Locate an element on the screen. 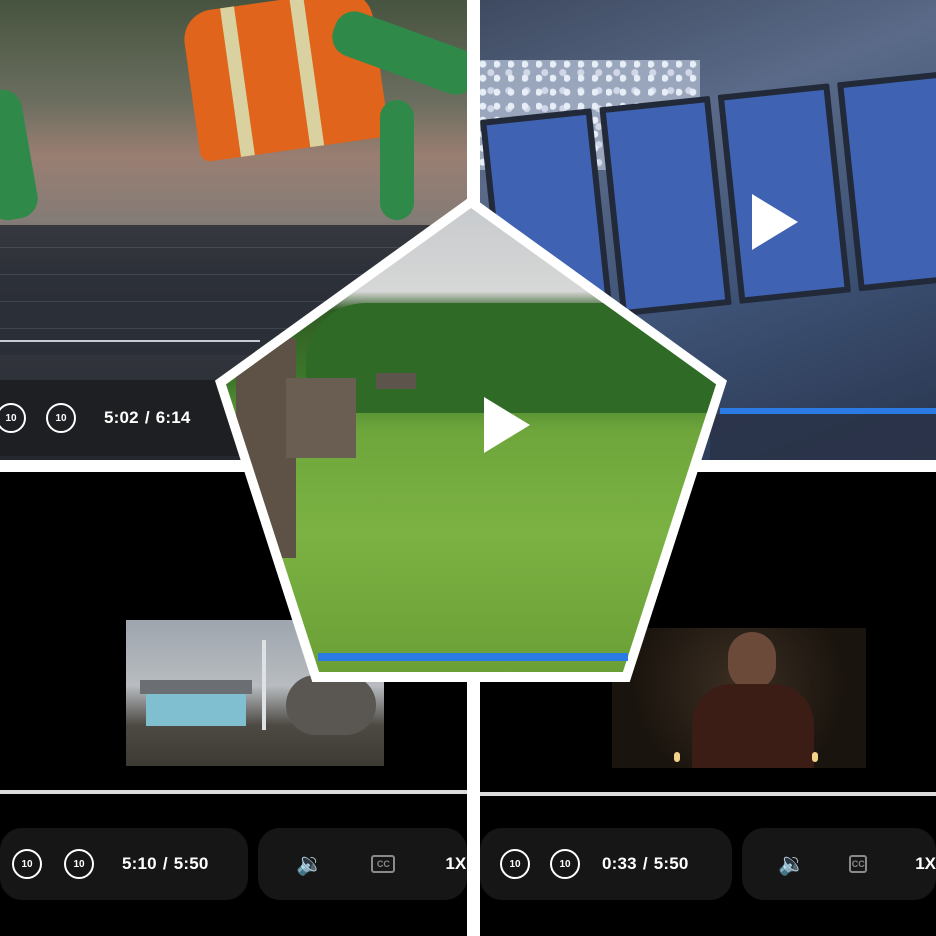  divider is located at coordinates (130, 341).